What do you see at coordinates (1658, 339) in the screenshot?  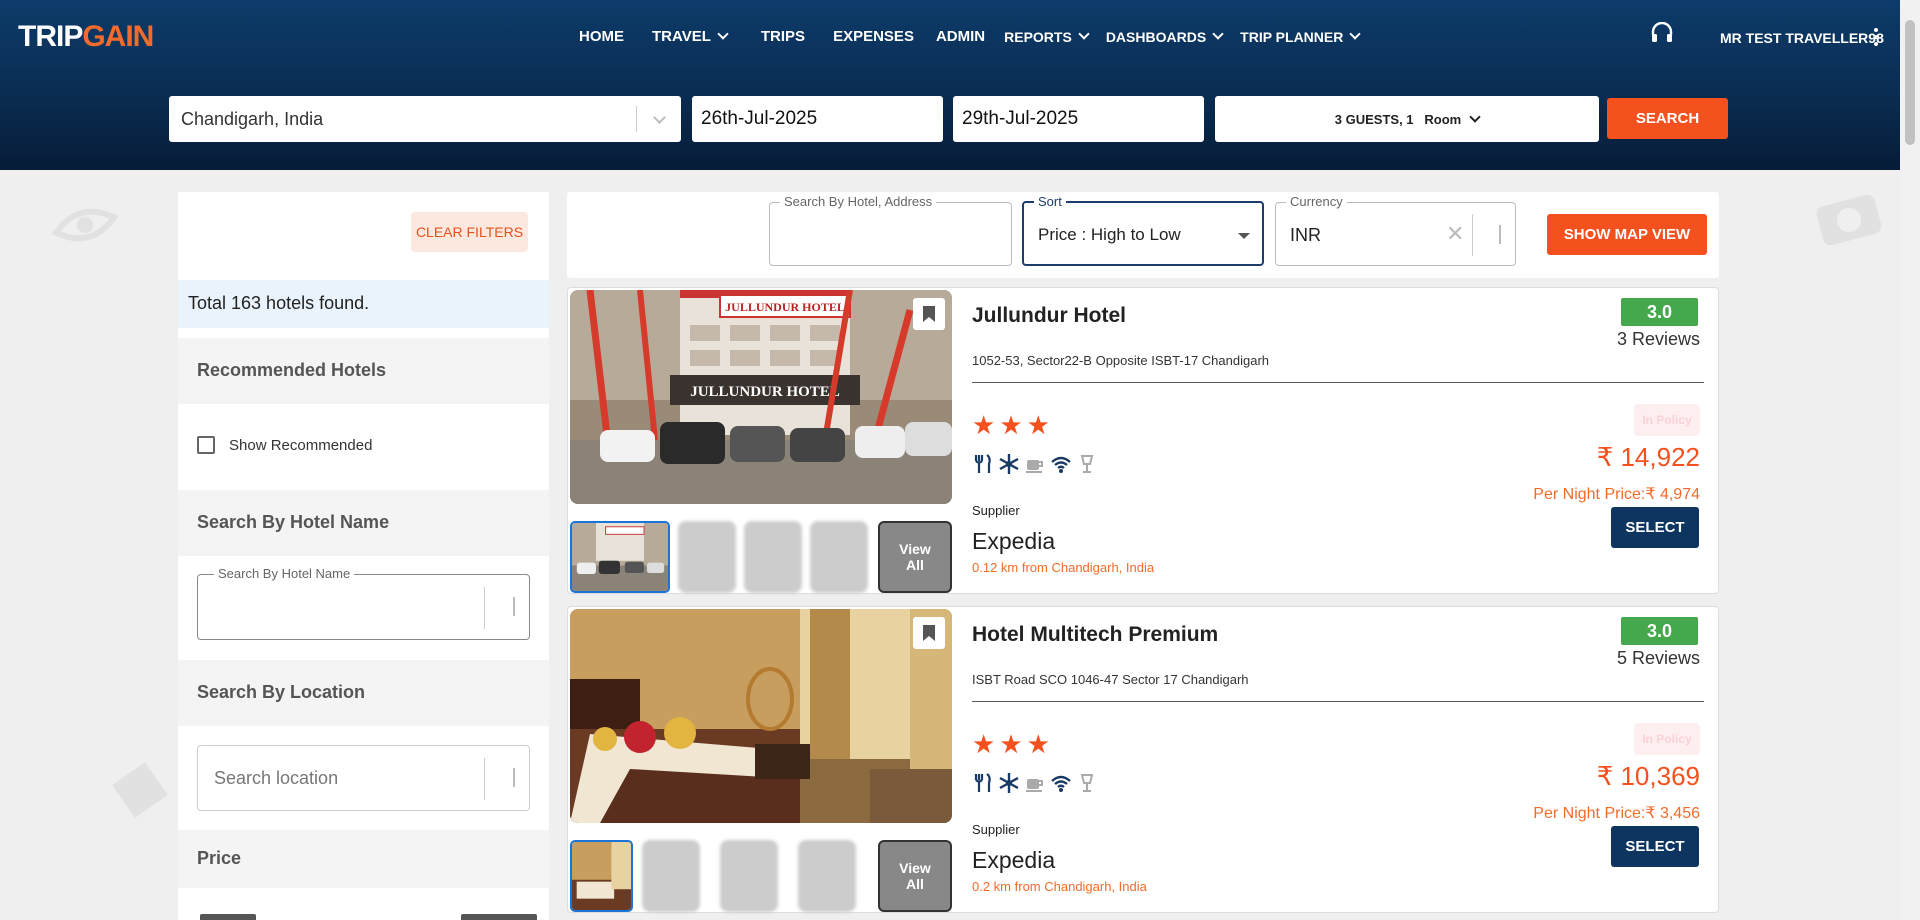 I see `review-count: 3 Reviews` at bounding box center [1658, 339].